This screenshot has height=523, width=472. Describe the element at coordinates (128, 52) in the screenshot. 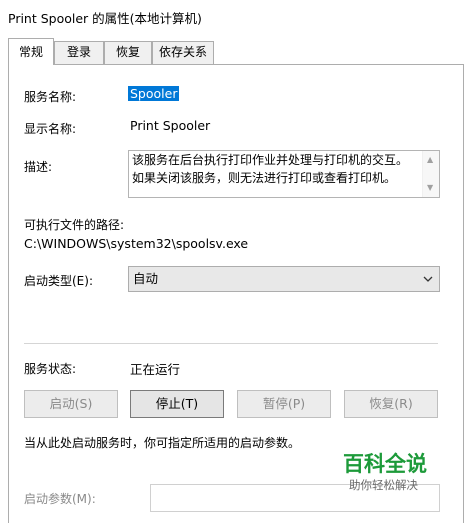

I see `tab-recovery: 恢复` at that location.